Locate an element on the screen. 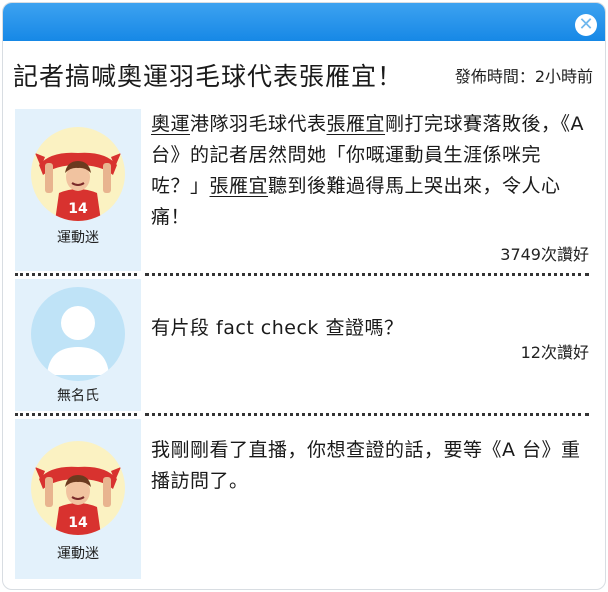  user-panel: 無名氏 is located at coordinates (78, 345).